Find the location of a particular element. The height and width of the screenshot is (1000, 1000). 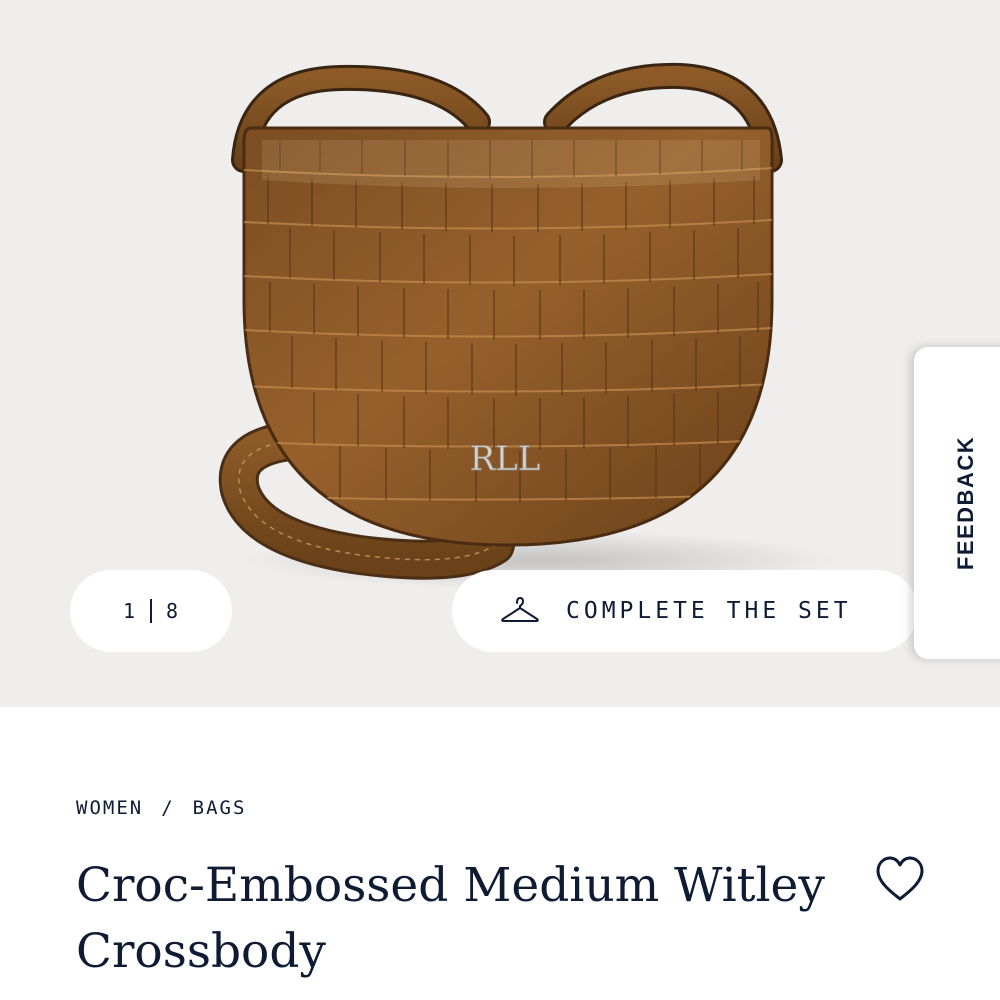

current-image-number: 1 is located at coordinates (129, 611).